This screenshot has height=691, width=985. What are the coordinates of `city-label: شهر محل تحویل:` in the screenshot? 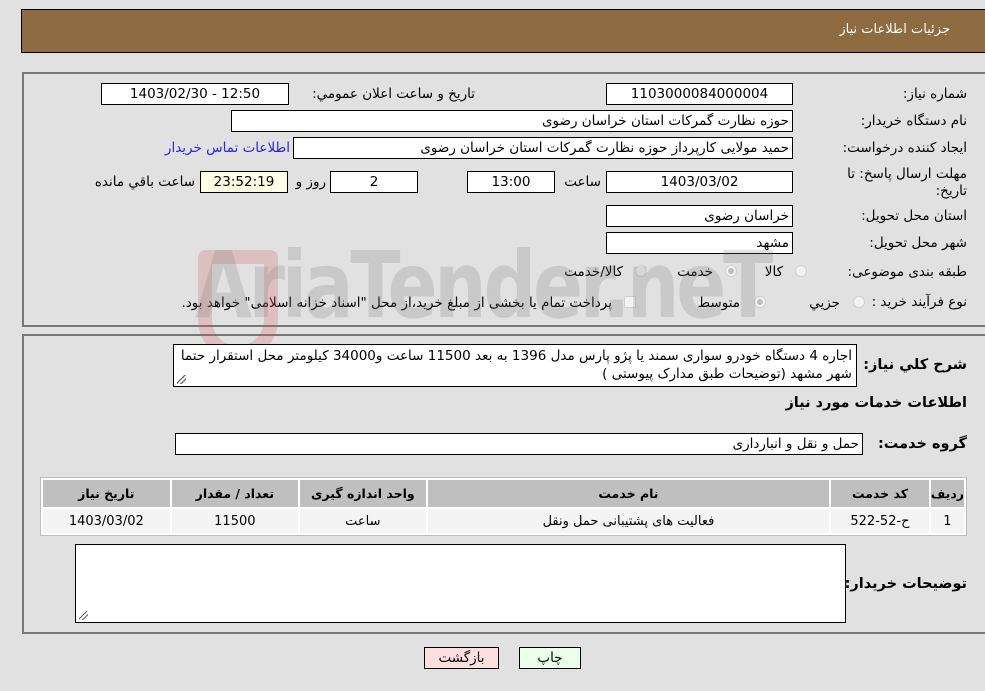 It's located at (918, 243).